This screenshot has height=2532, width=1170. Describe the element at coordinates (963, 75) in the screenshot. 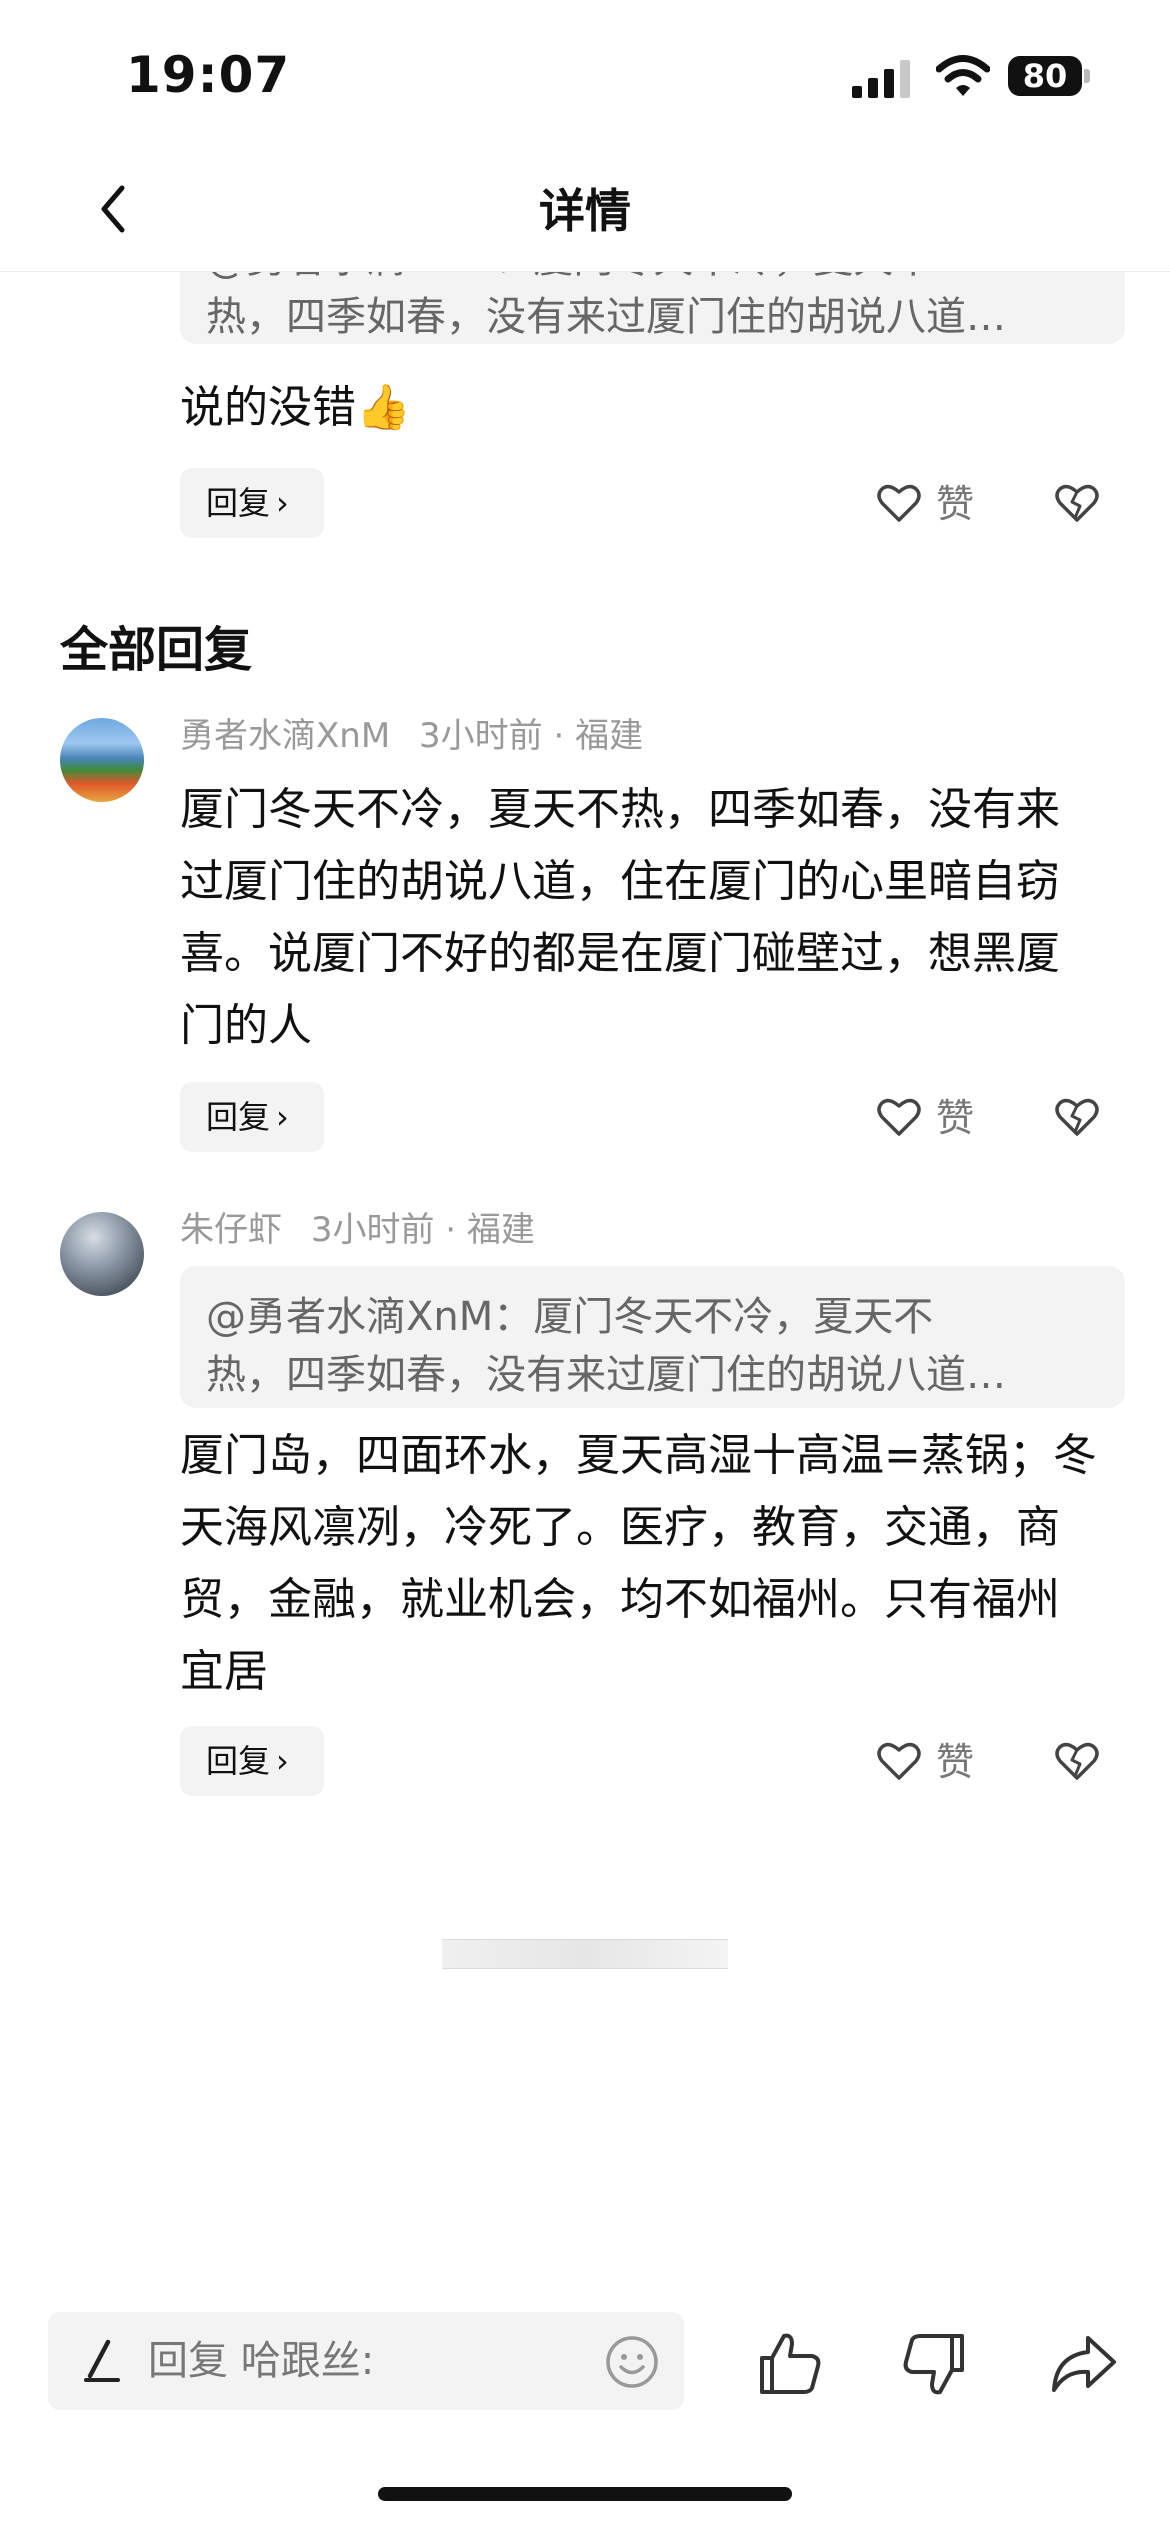

I see `wifi-icon` at that location.